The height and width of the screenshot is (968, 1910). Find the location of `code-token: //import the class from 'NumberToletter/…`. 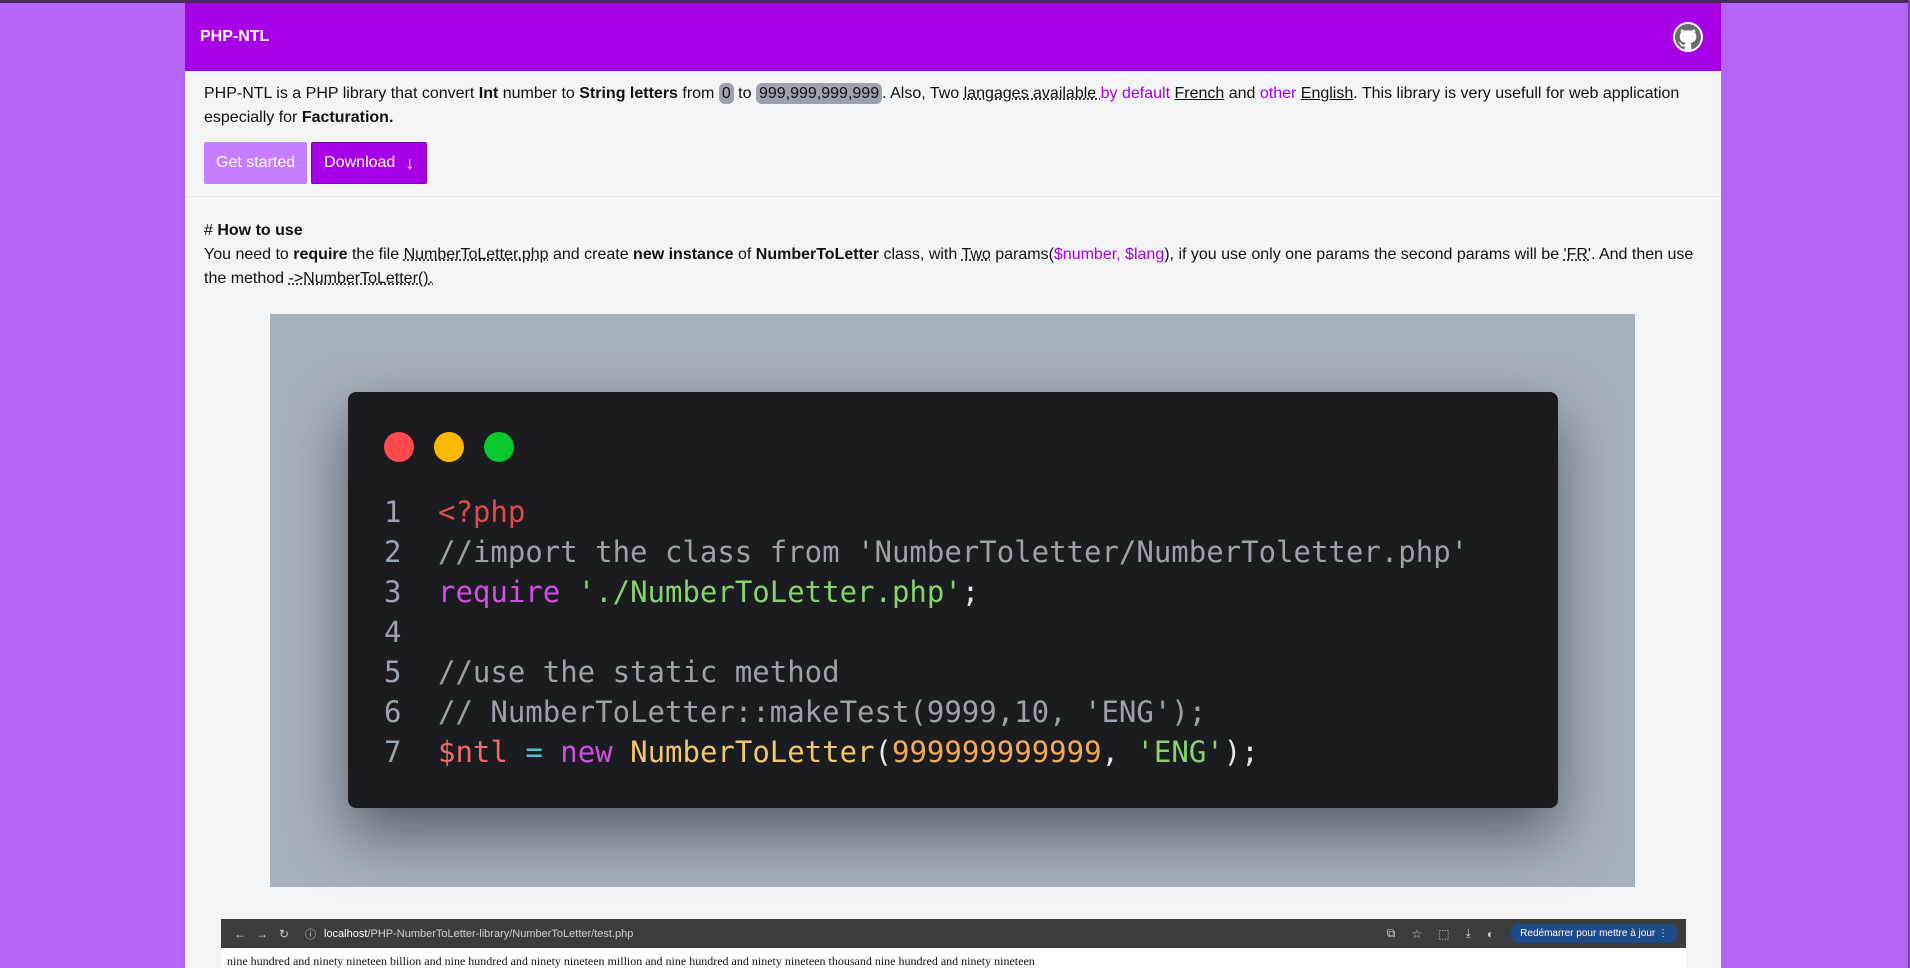

code-token: //import the class from 'NumberToletter/… is located at coordinates (953, 552).